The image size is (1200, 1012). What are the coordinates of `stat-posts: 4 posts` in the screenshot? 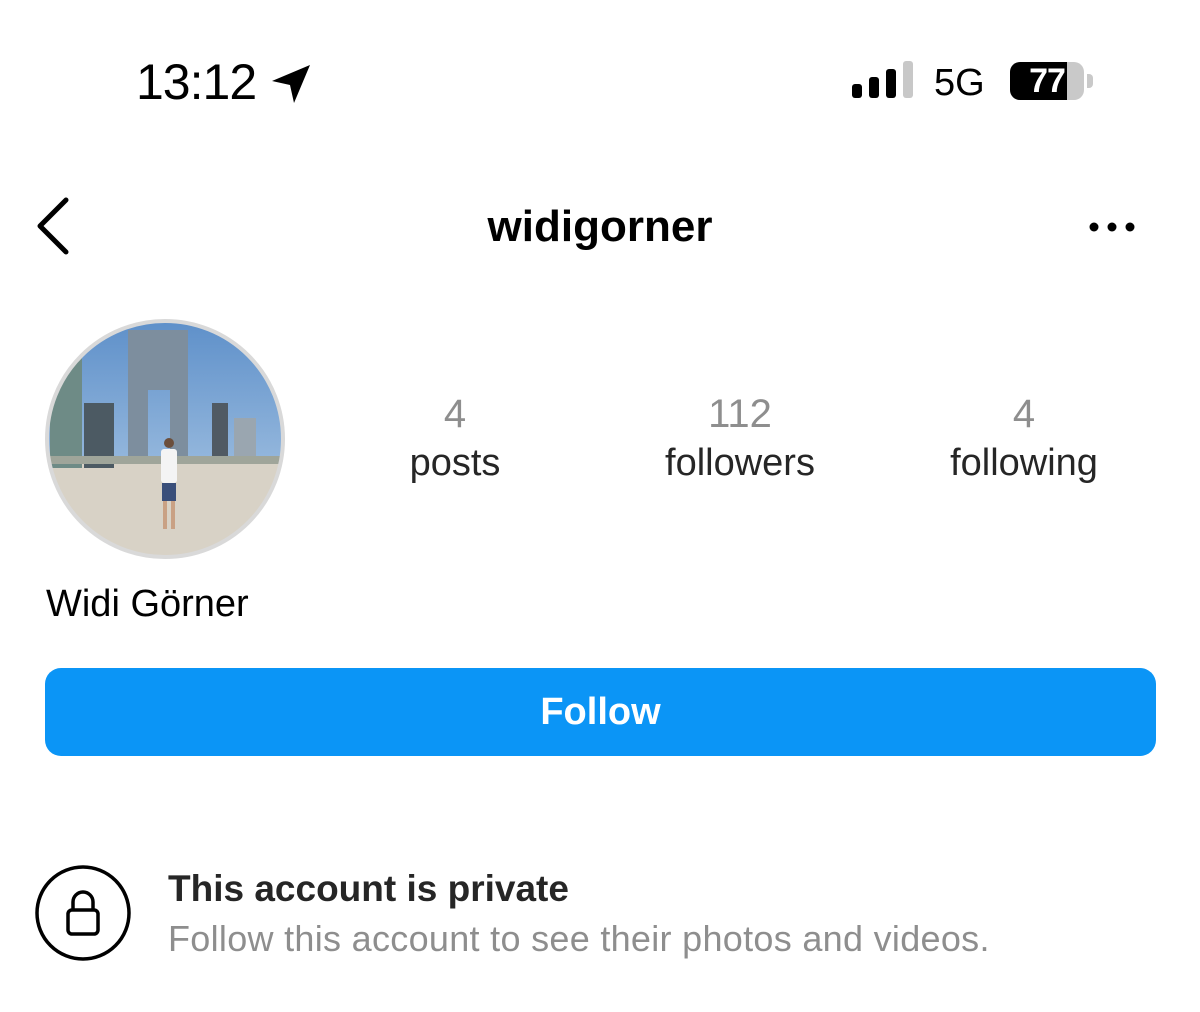 It's located at (455, 437).